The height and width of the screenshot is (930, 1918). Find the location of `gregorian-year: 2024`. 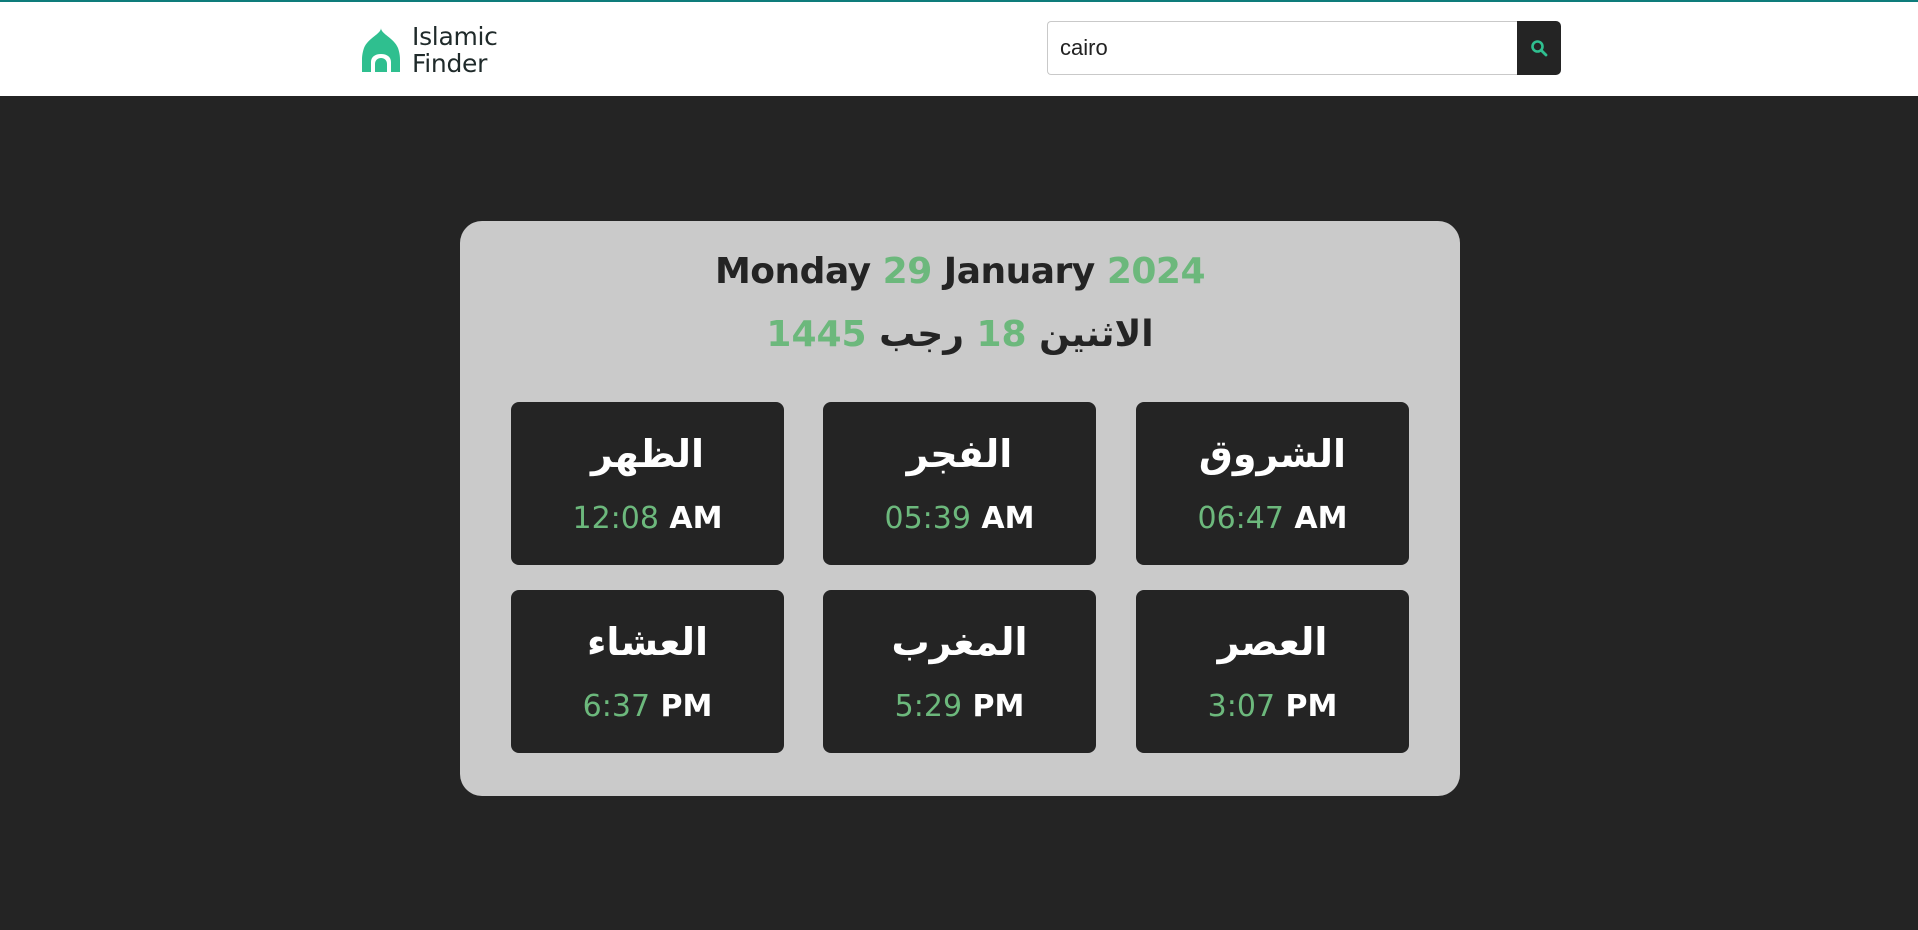

gregorian-year: 2024 is located at coordinates (1156, 271).